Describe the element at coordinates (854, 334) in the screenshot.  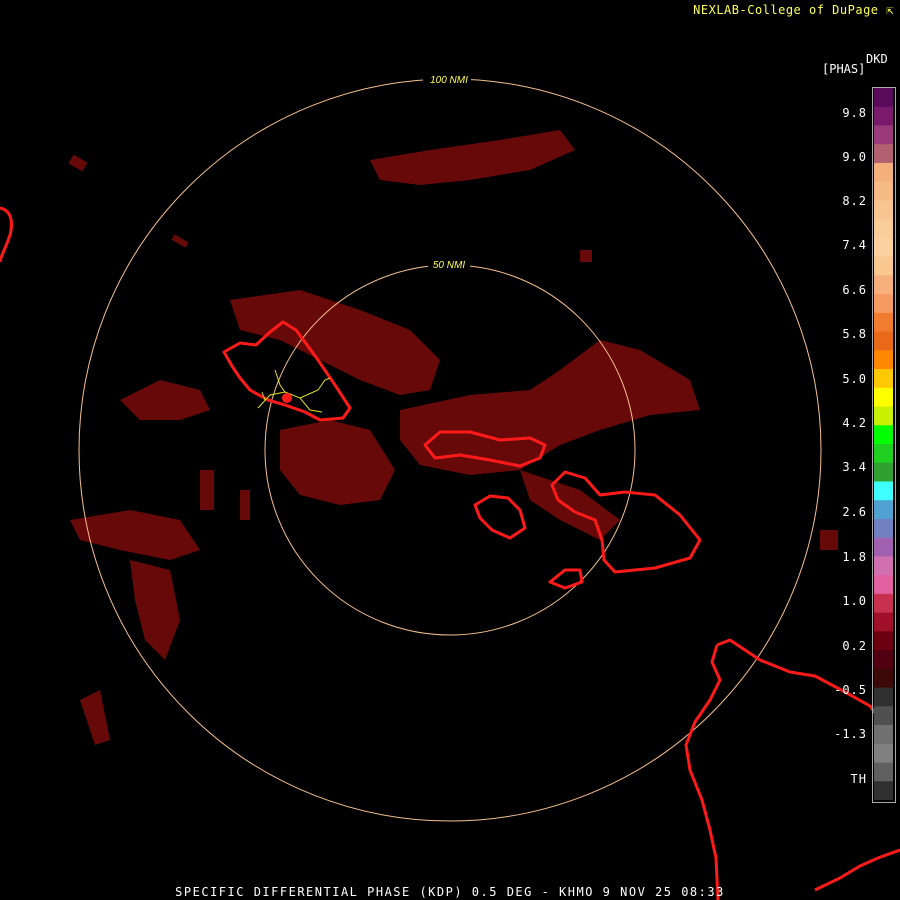
I see `colorbar-tick-label: 5.8` at that location.